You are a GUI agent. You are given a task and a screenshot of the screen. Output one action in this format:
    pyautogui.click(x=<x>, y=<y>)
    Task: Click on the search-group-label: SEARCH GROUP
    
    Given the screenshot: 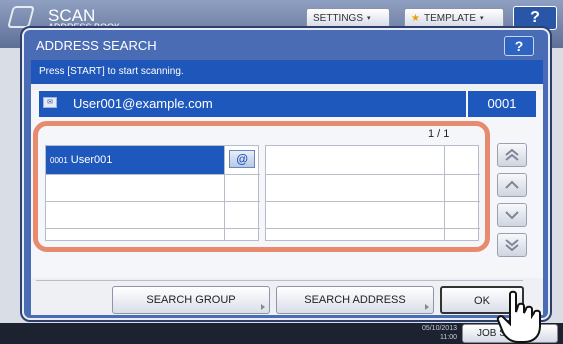 What is the action you would take?
    pyautogui.click(x=191, y=300)
    